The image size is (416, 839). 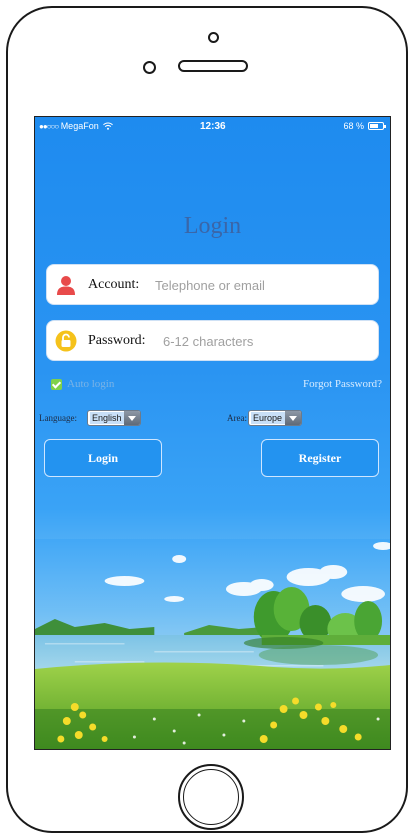 I want to click on home-button-ring, so click(x=211, y=797).